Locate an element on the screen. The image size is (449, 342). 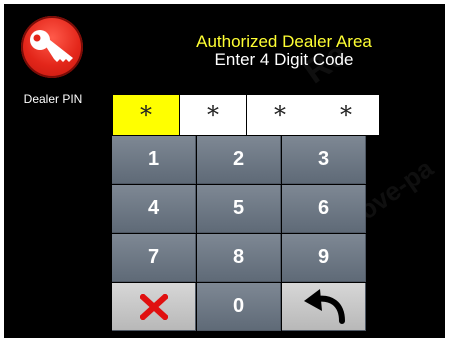
clear-button is located at coordinates (154, 307).